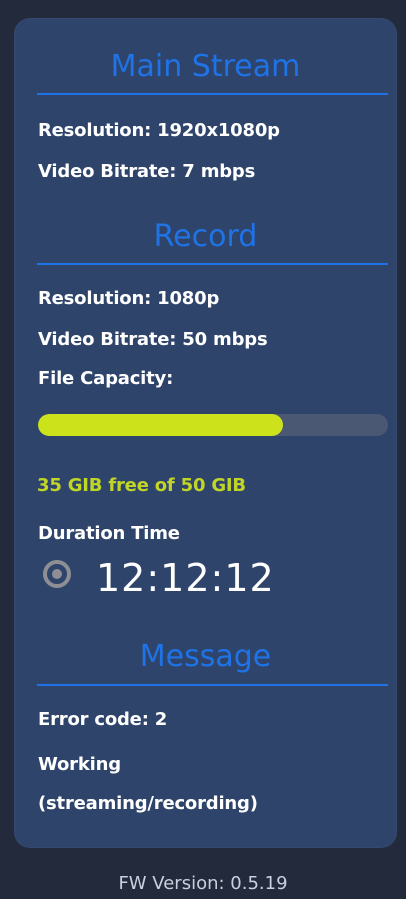 The width and height of the screenshot is (406, 899). I want to click on file-capacity-fill, so click(160, 425).